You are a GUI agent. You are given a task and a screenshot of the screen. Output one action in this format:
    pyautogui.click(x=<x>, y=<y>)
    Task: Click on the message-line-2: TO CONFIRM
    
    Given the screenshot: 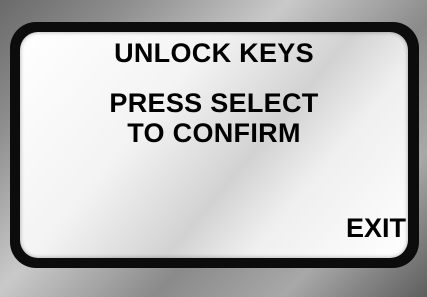 What is the action you would take?
    pyautogui.click(x=214, y=133)
    